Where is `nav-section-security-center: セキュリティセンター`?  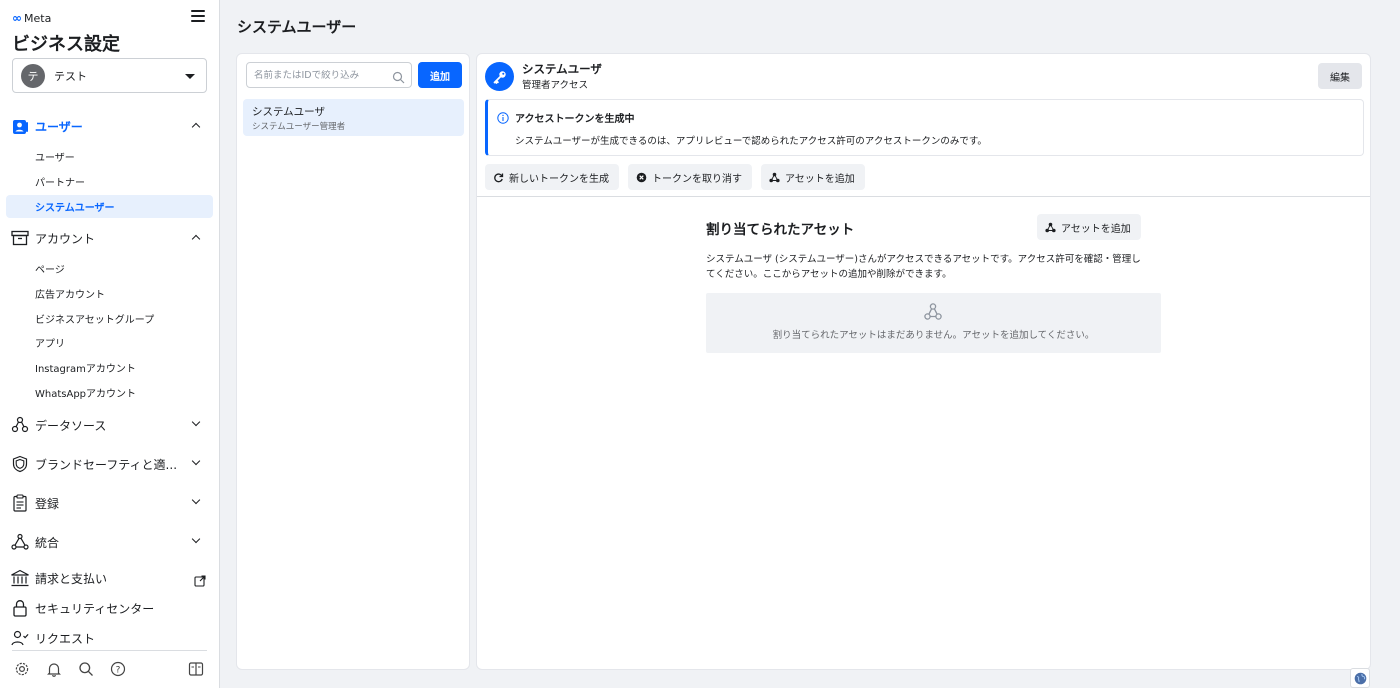
nav-section-security-center: セキュリティセンター is located at coordinates (109, 608).